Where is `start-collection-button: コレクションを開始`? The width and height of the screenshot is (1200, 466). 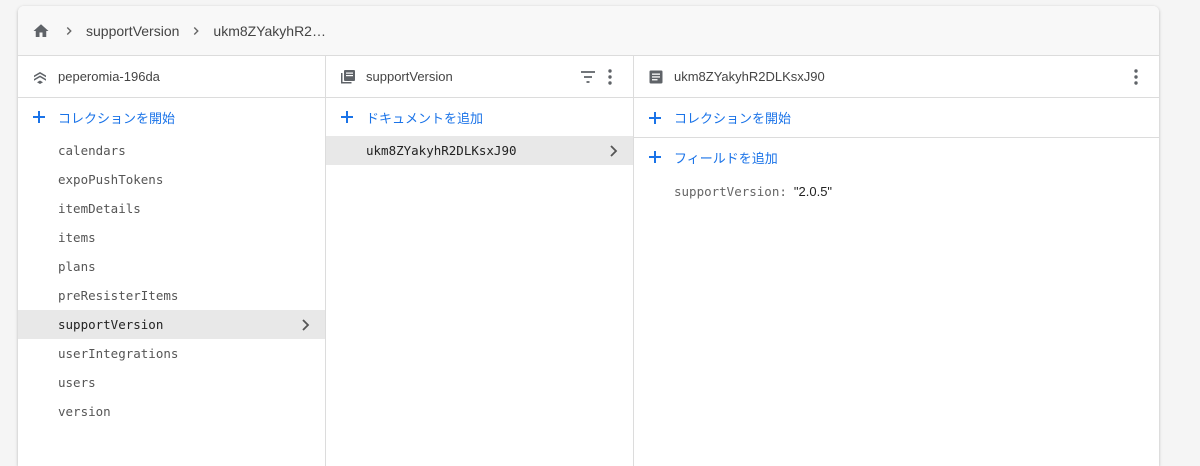
start-collection-button: コレクションを開始 is located at coordinates (171, 117).